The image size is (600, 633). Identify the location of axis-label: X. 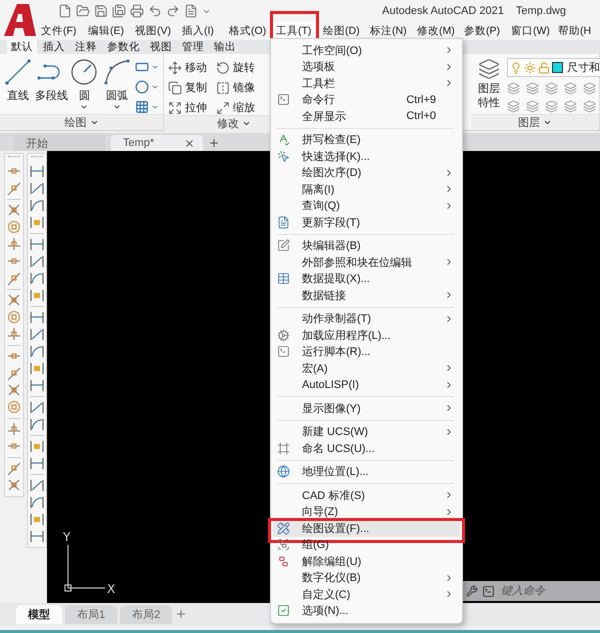
(111, 589).